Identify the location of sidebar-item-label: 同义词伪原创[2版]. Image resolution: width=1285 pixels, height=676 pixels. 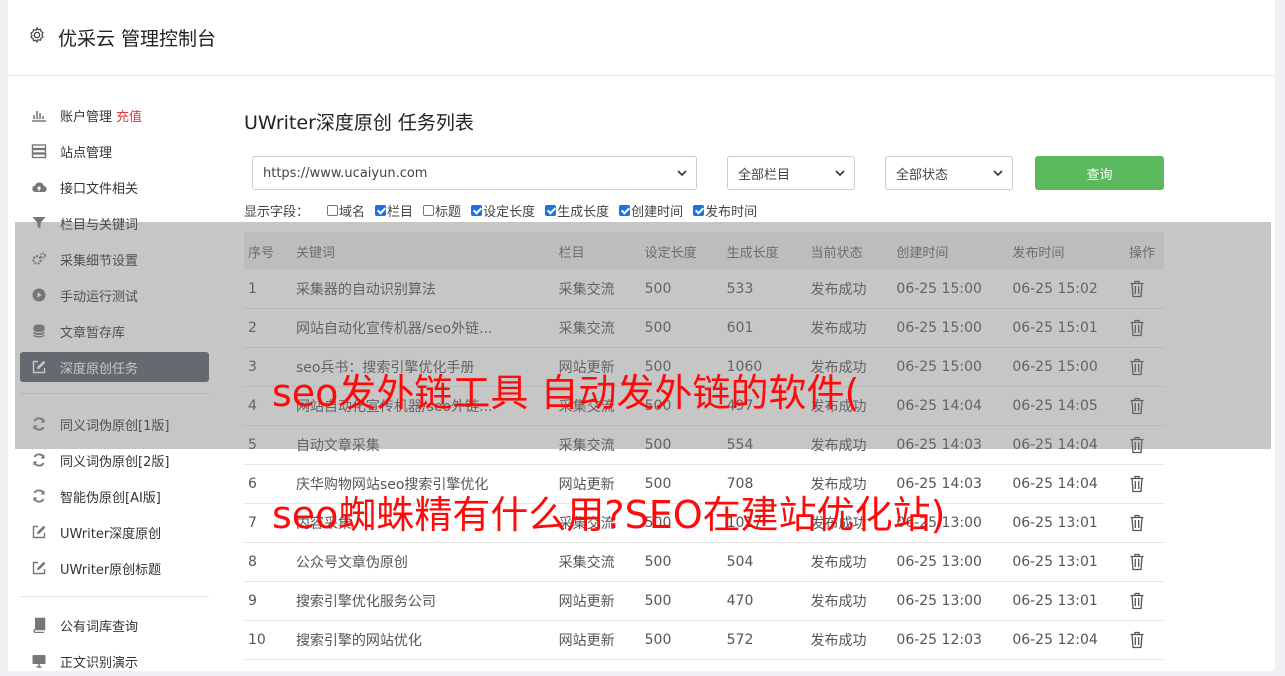
(115, 462).